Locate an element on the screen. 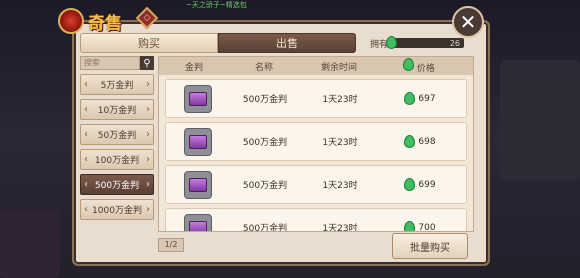 The height and width of the screenshot is (278, 580). tab-buy: 购买 is located at coordinates (149, 43).